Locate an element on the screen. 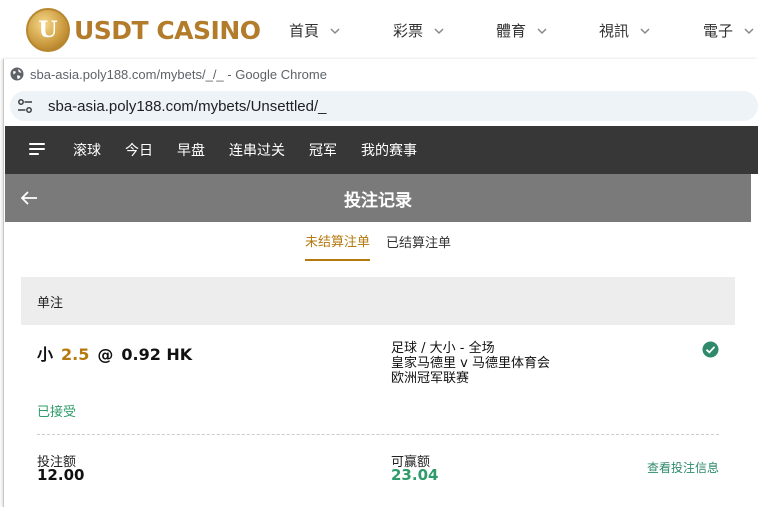  page-header: 投注记录 is located at coordinates (378, 198).